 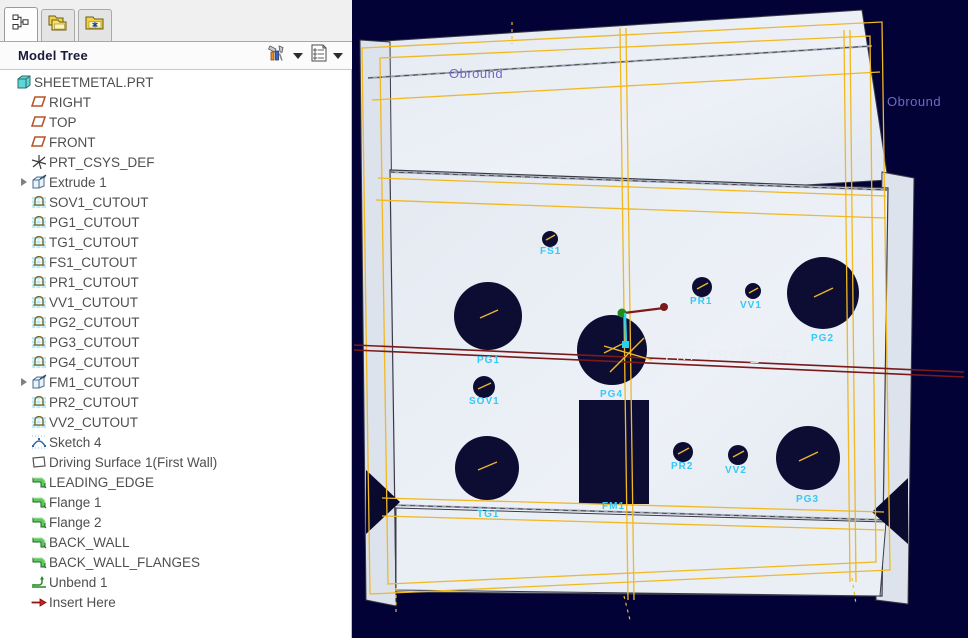 I want to click on model-tree-header: Model Tree, so click(x=176, y=56).